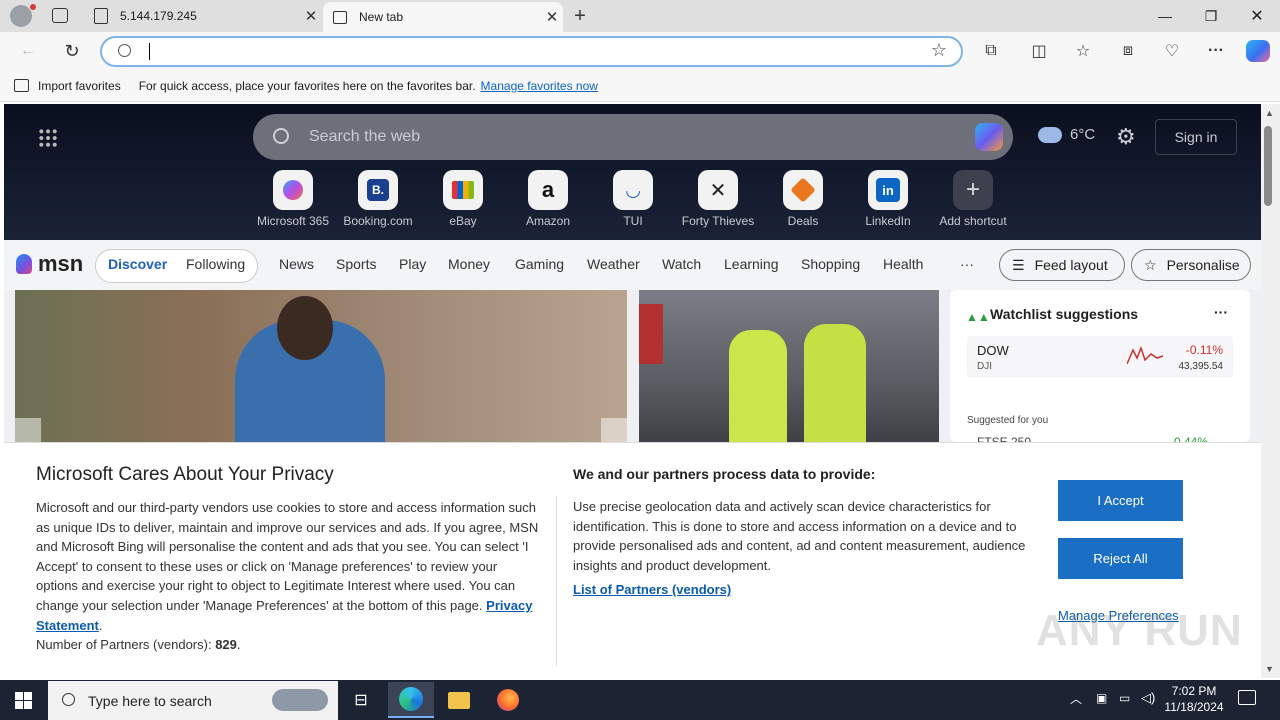 This screenshot has height=720, width=1280. I want to click on tab-actions-icon, so click(60, 15).